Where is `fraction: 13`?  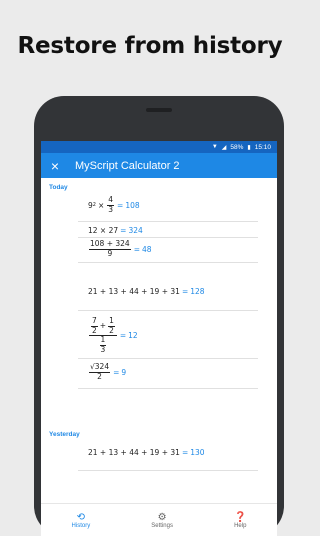 fraction: 13 is located at coordinates (103, 345).